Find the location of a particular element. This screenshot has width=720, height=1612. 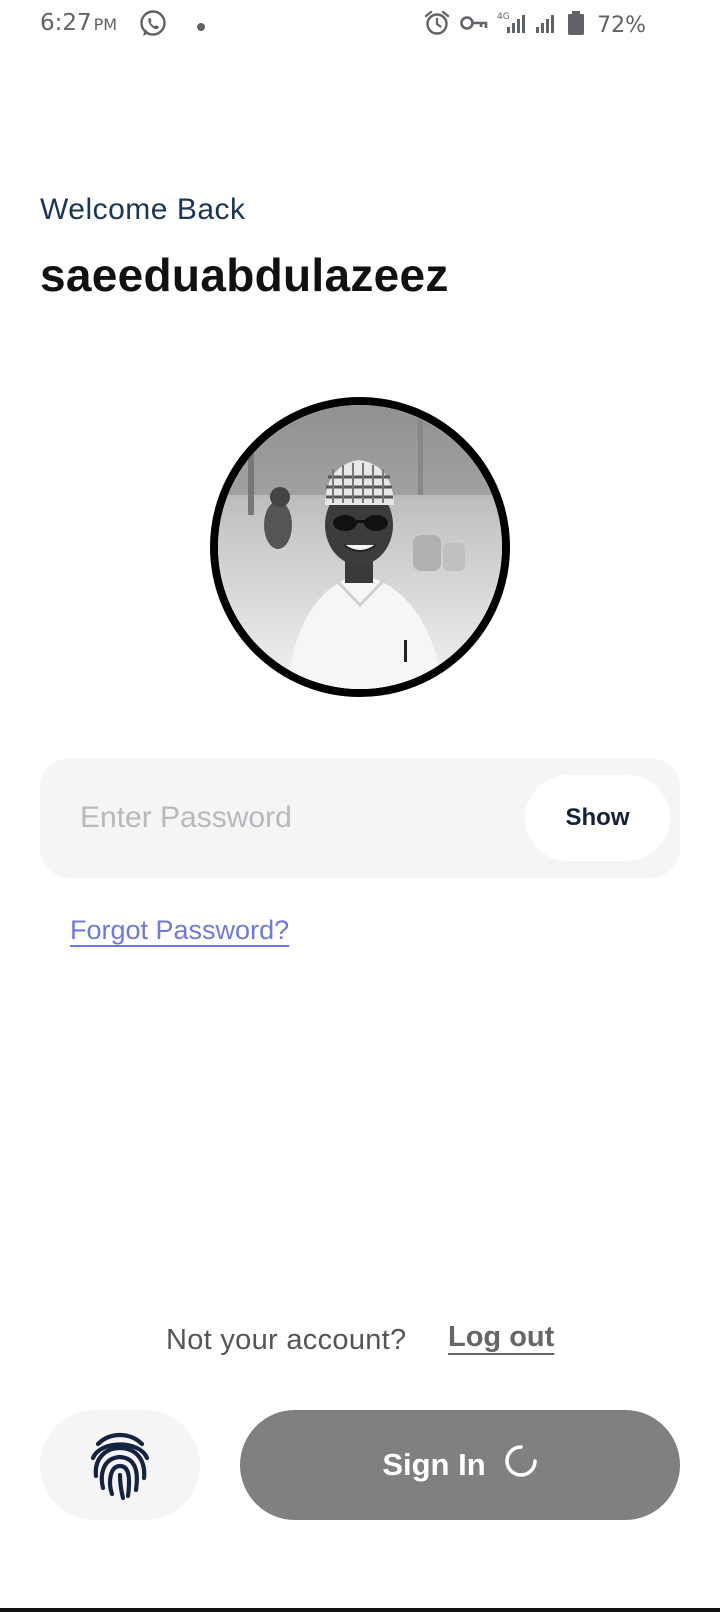

bottom-divider is located at coordinates (360, 1610).